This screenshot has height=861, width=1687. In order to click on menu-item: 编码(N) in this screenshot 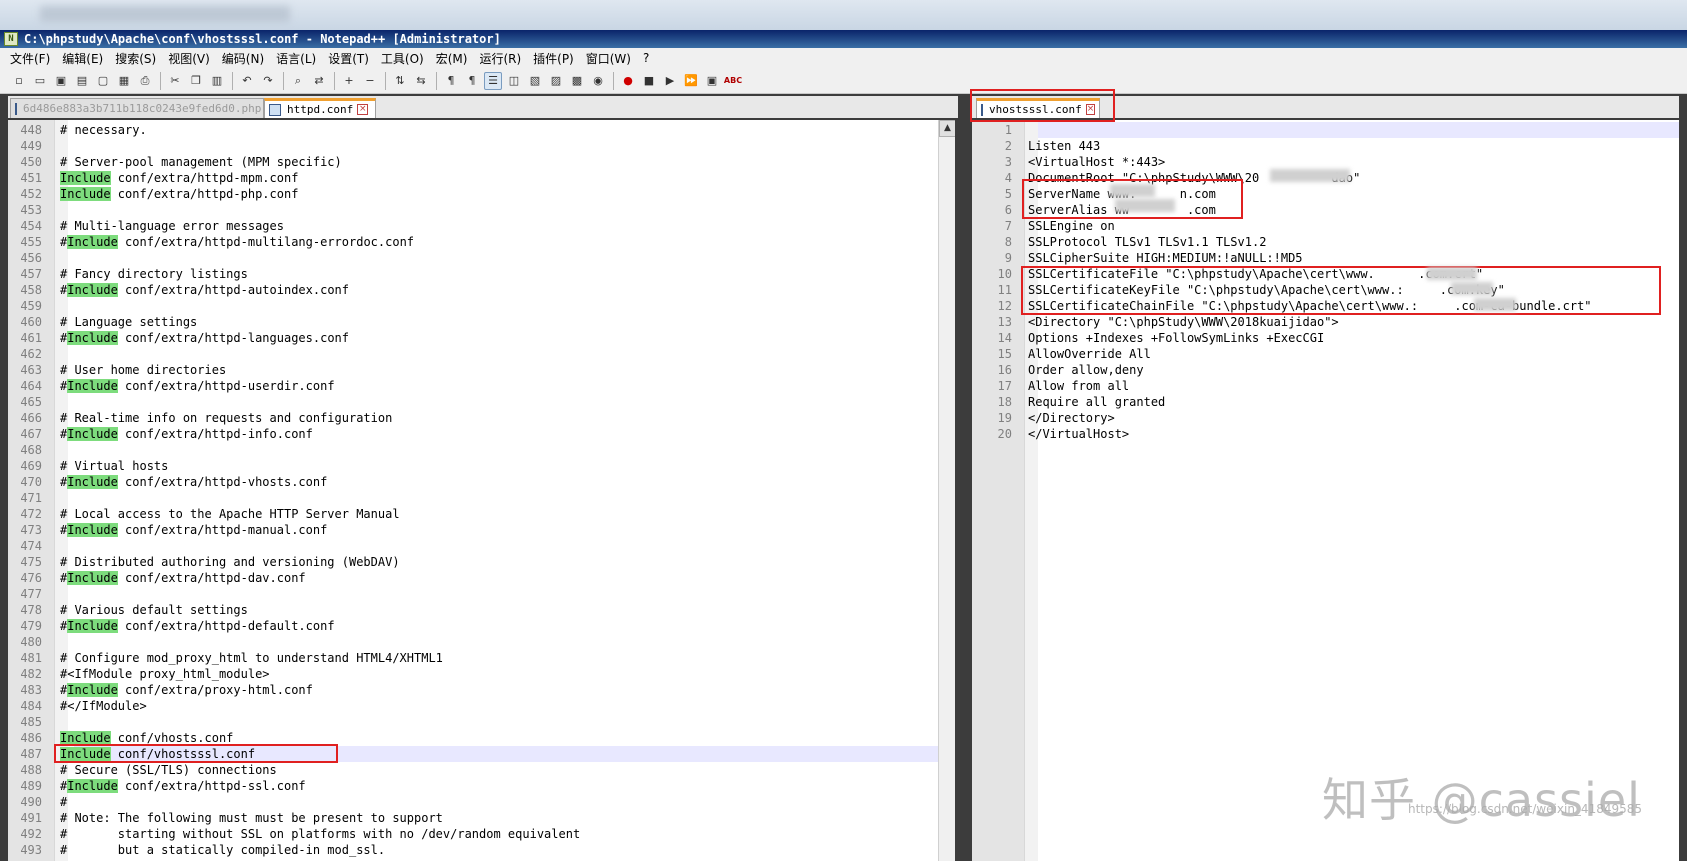, I will do `click(243, 58)`.